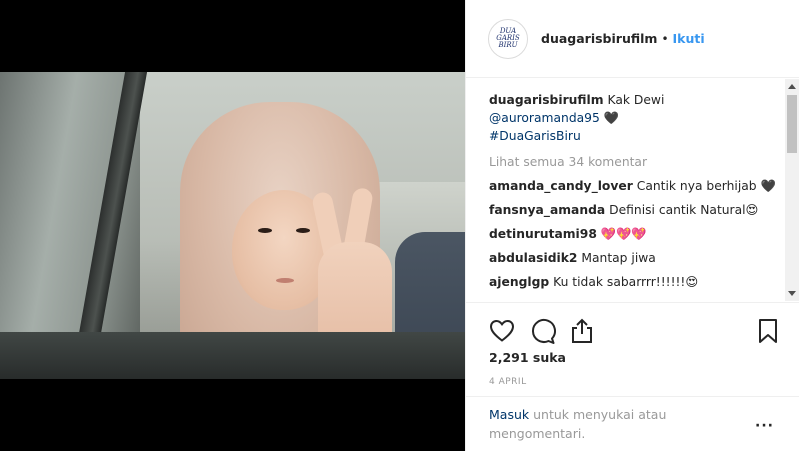 This screenshot has height=451, width=799. Describe the element at coordinates (508, 45) in the screenshot. I see `avatar-logo-line: BIRU` at that location.